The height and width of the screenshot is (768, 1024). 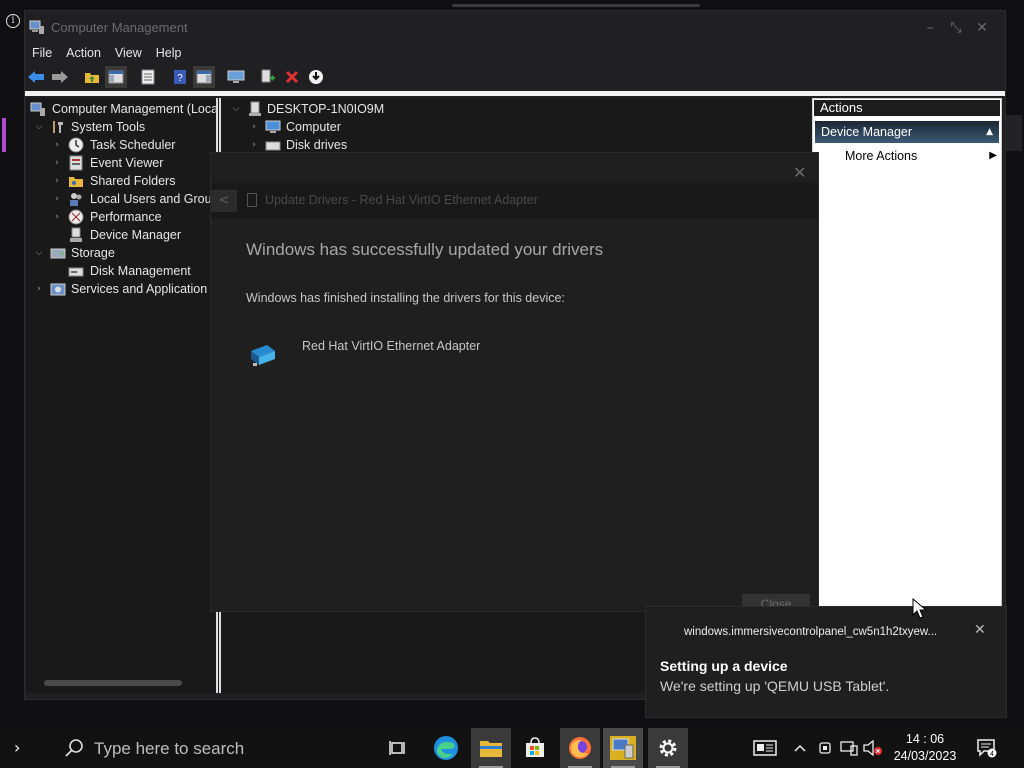 I want to click on uninstall-device-button, so click(x=292, y=77).